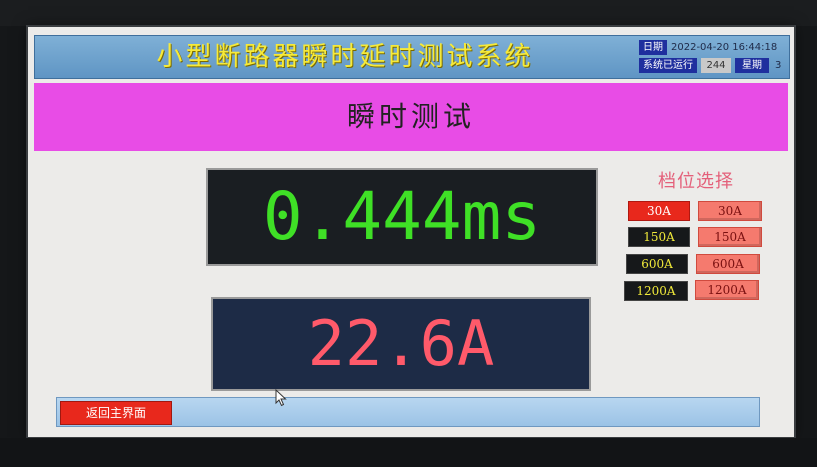 Image resolution: width=817 pixels, height=467 pixels. What do you see at coordinates (657, 264) in the screenshot?
I see `gear-indicator-600a: 600A` at bounding box center [657, 264].